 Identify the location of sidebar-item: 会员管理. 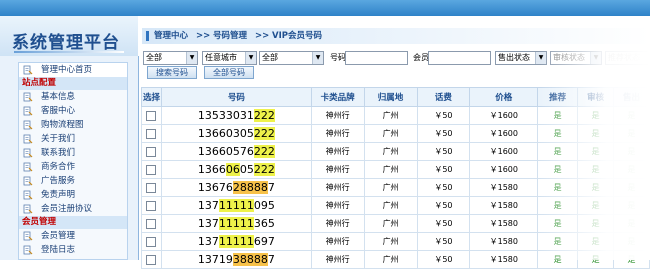
(73, 236).